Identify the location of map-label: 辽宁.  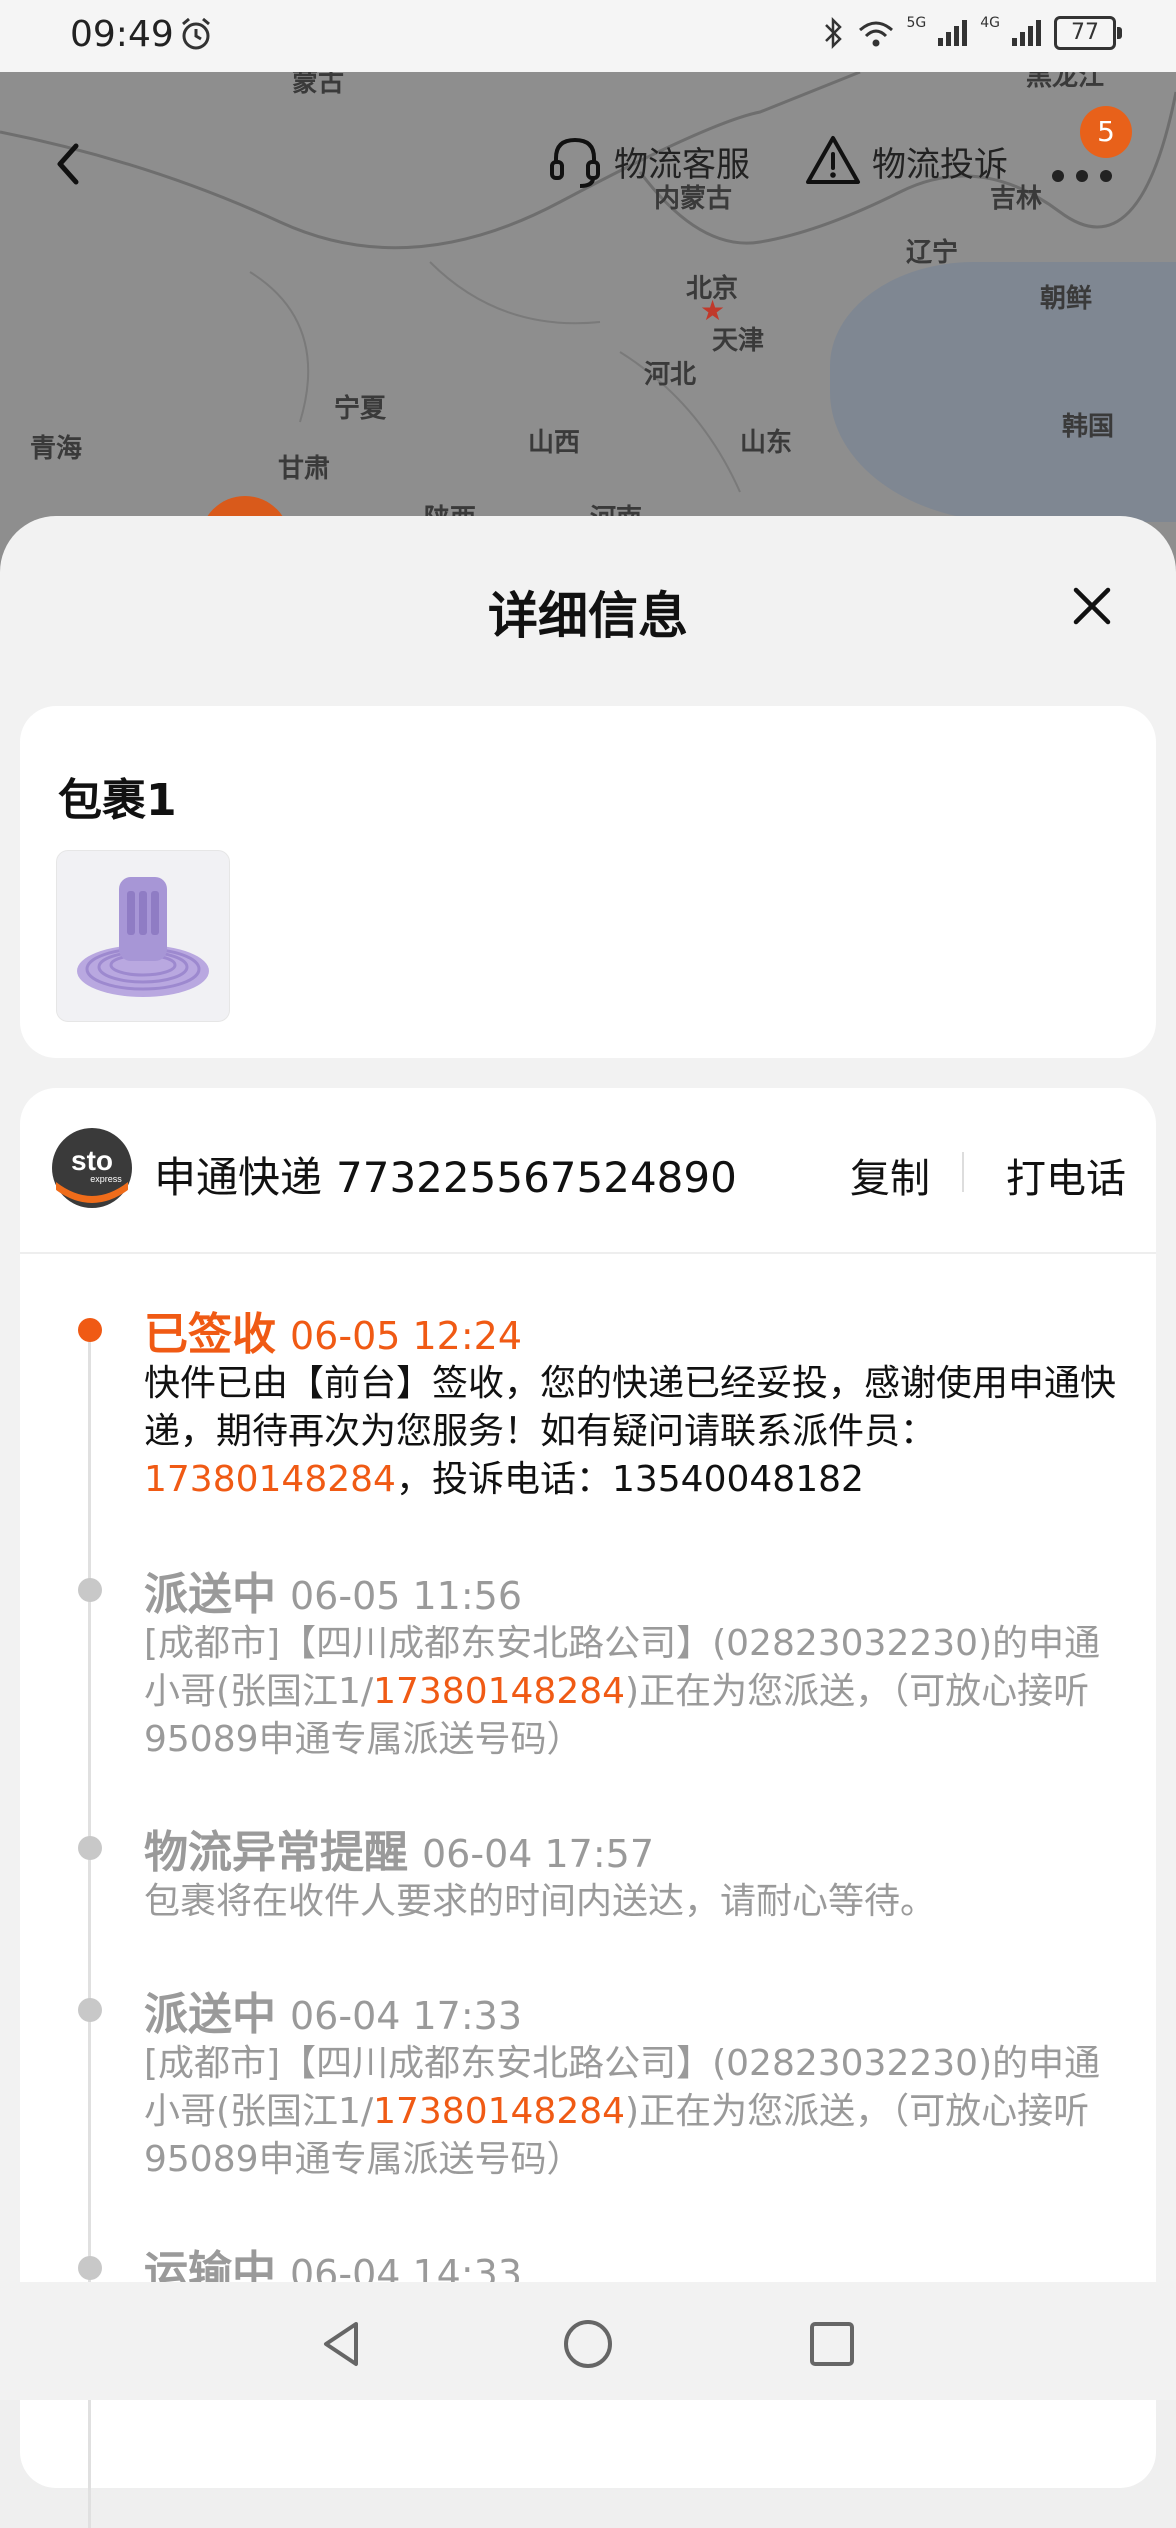
(932, 253).